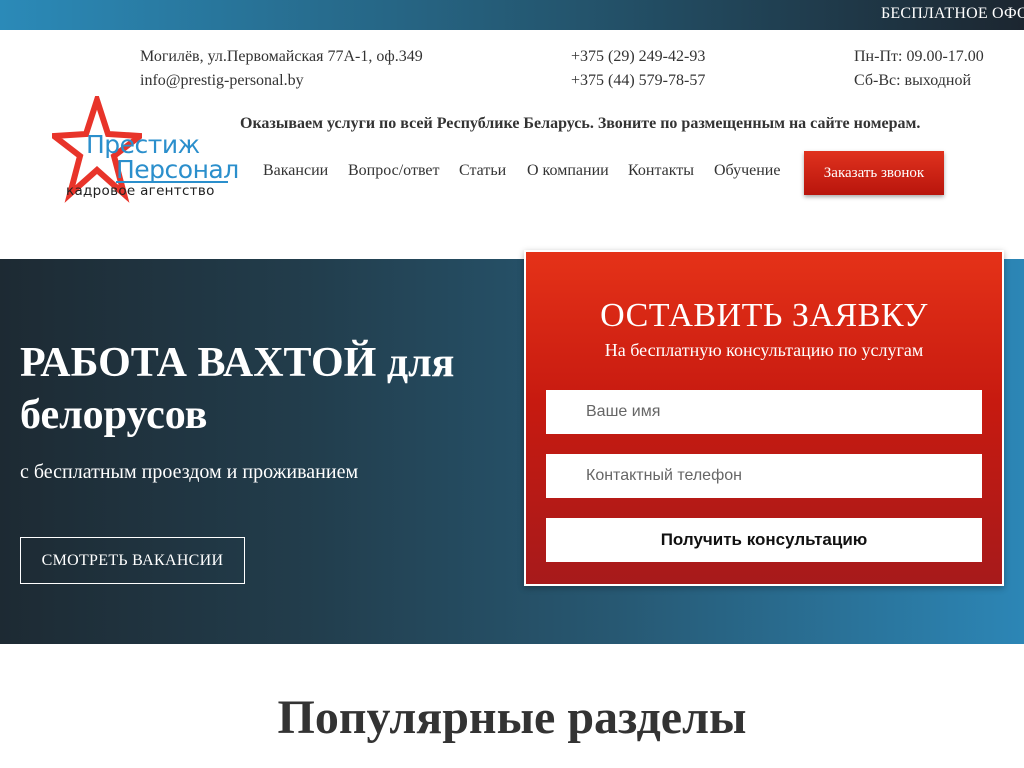 This screenshot has width=1024, height=768. What do you see at coordinates (764, 315) in the screenshot?
I see `form-title: ОСТАВИТЬ ЗАЯВКУ` at bounding box center [764, 315].